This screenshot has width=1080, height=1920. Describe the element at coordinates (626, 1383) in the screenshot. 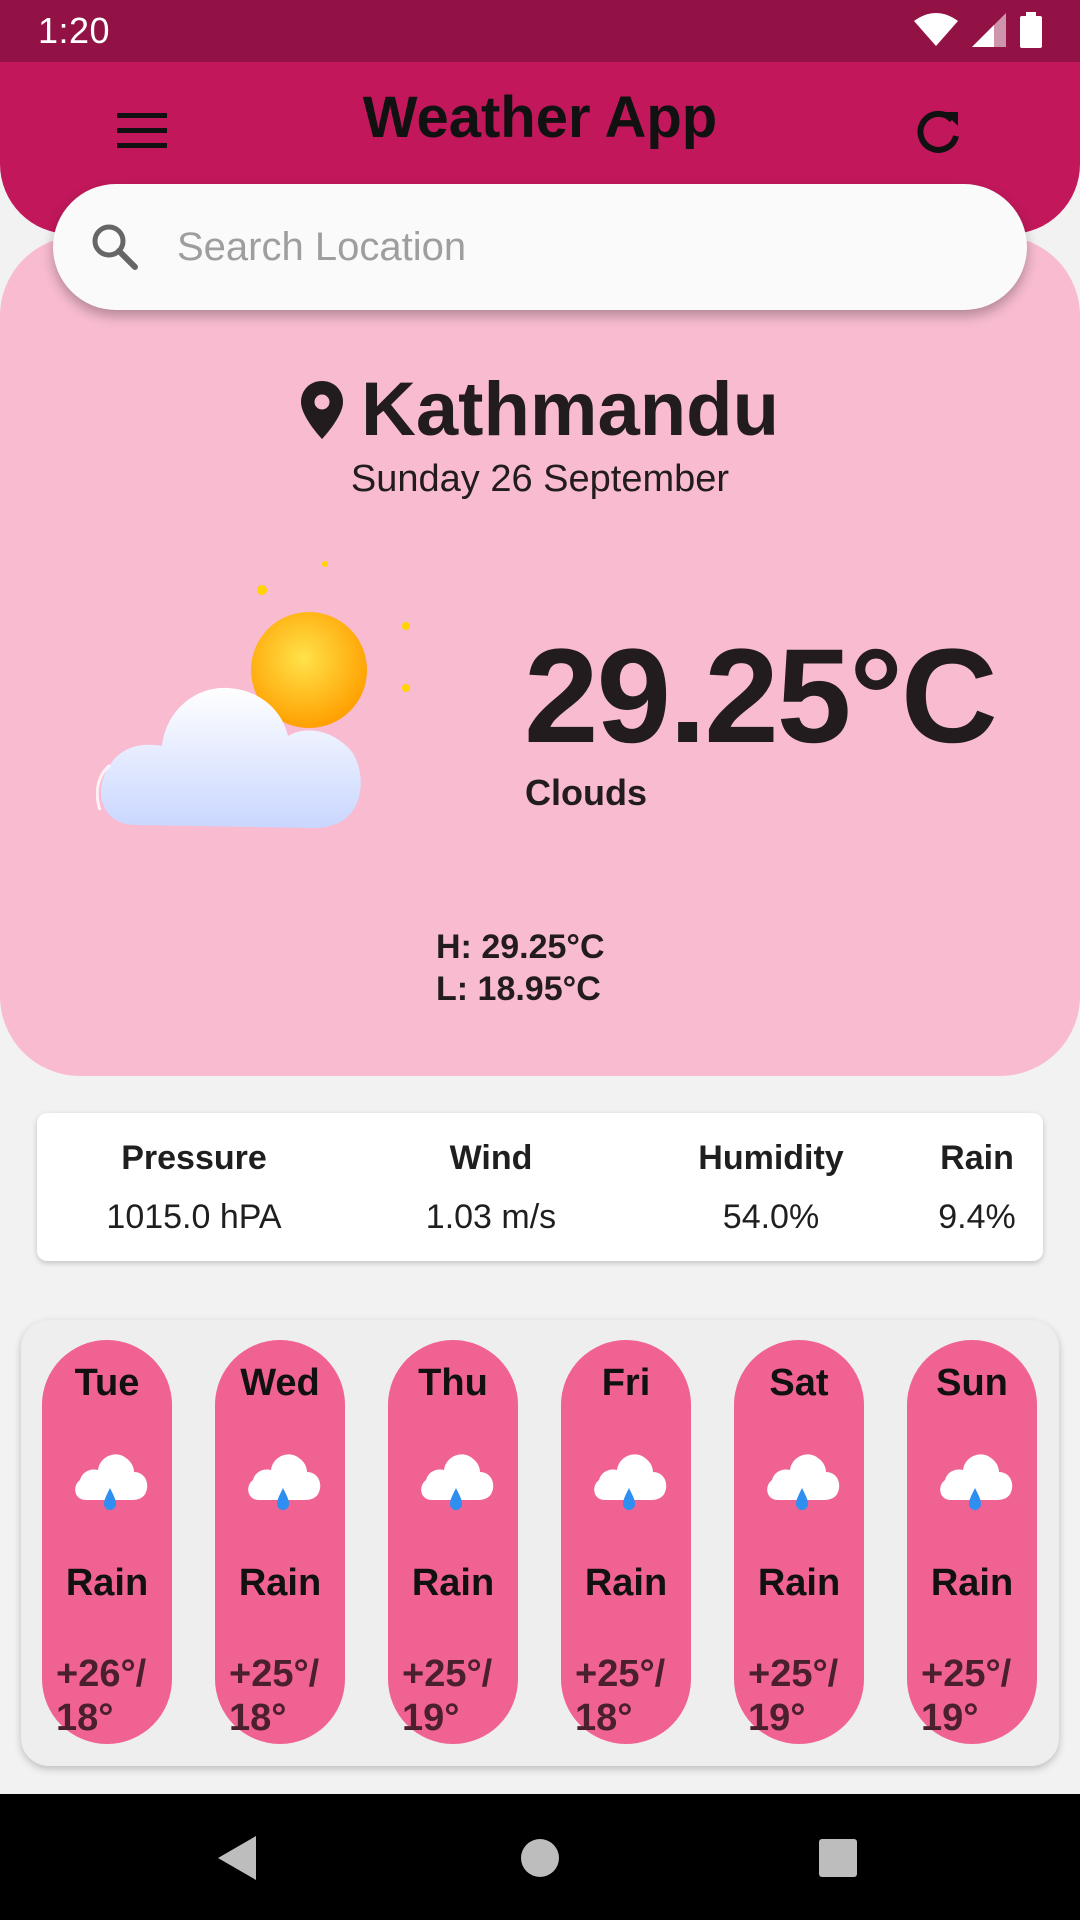

I see `forecast-day-name: Fri` at that location.